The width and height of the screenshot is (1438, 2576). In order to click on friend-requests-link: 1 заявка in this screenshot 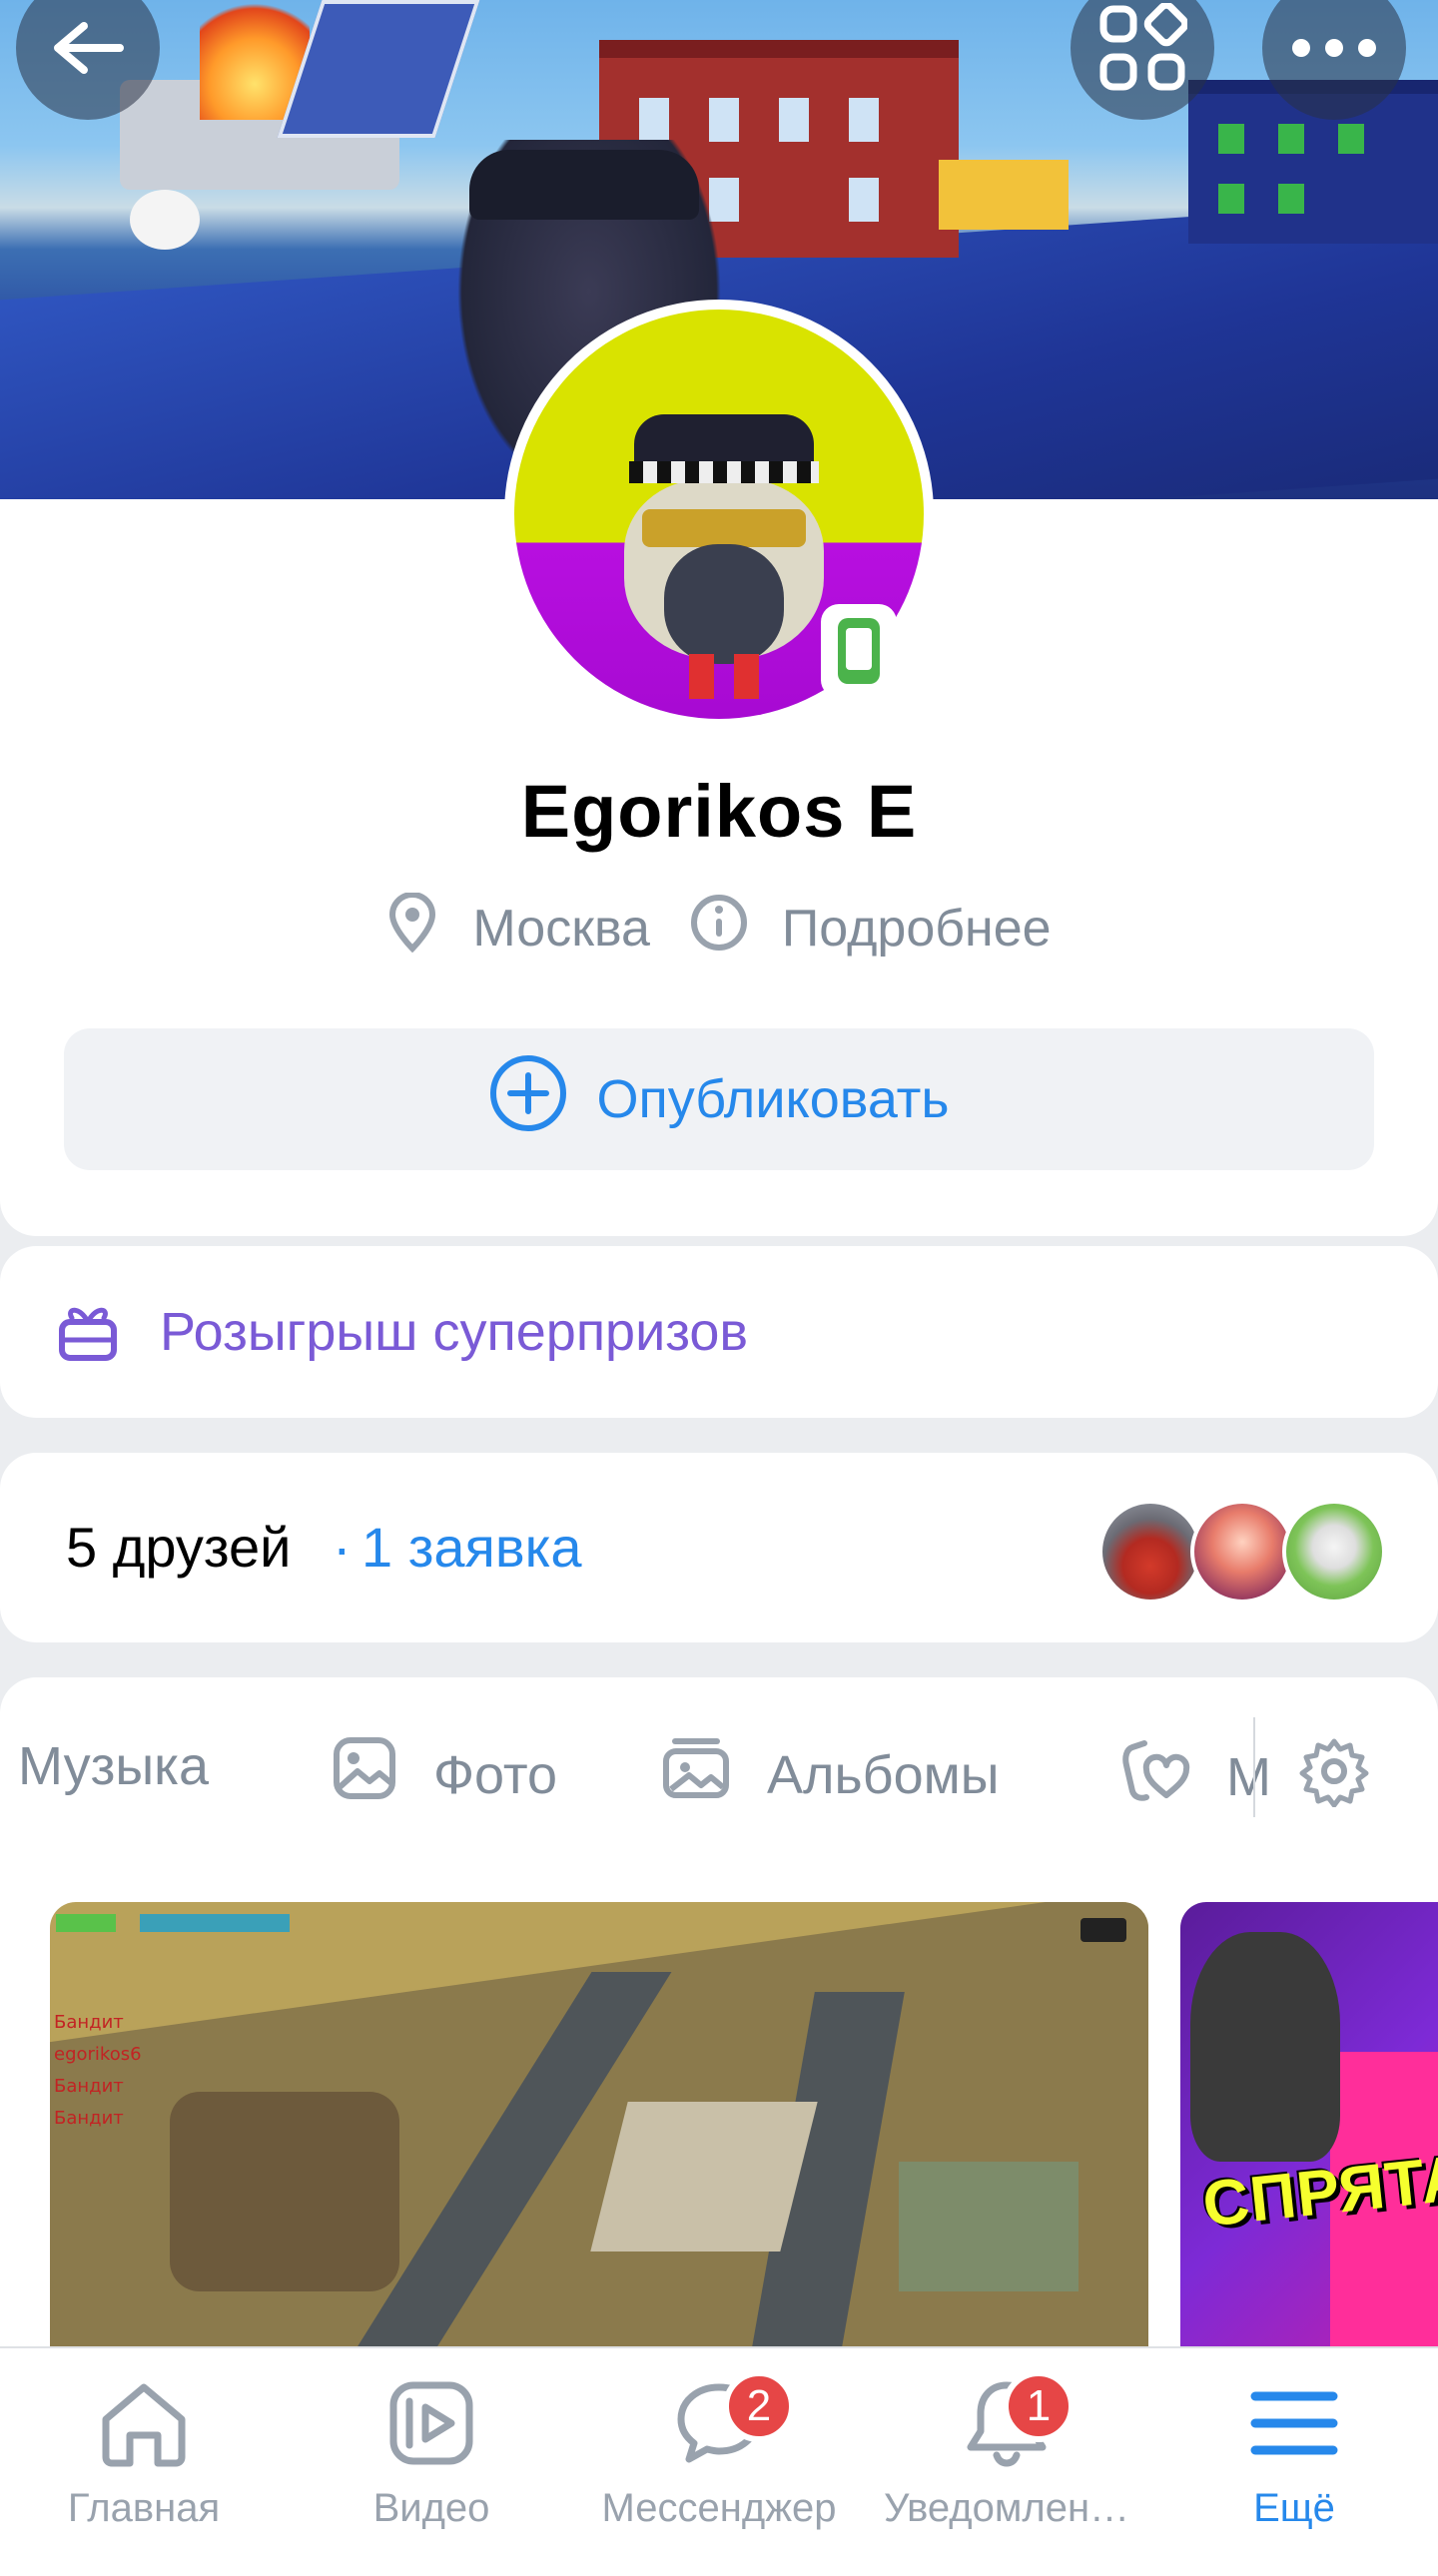, I will do `click(471, 1547)`.